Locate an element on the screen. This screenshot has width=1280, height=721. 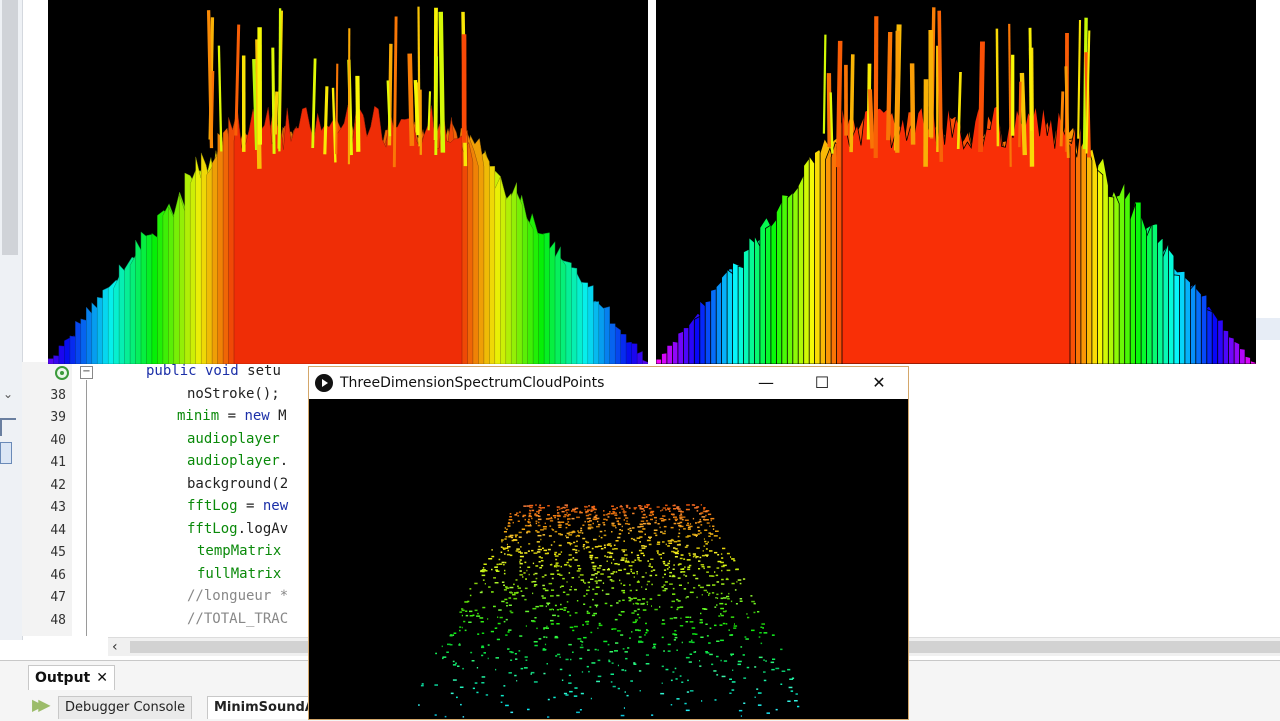
code-token: background(2 is located at coordinates (237, 484).